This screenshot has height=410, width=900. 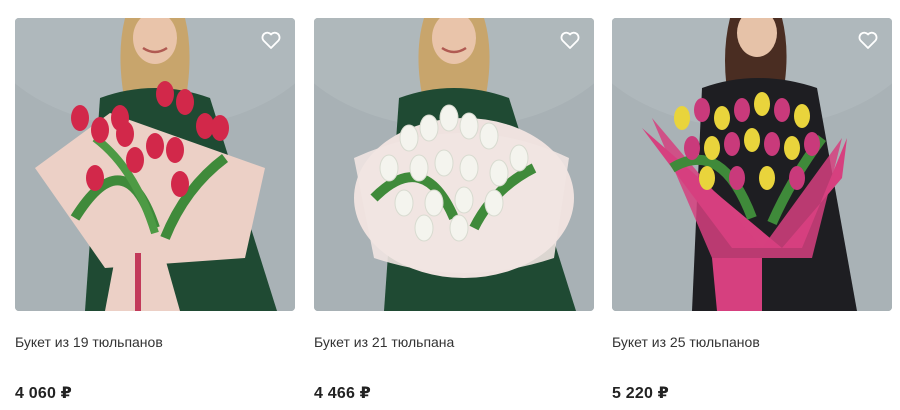 What do you see at coordinates (343, 393) in the screenshot?
I see `product-price: 4 466 ₽` at bounding box center [343, 393].